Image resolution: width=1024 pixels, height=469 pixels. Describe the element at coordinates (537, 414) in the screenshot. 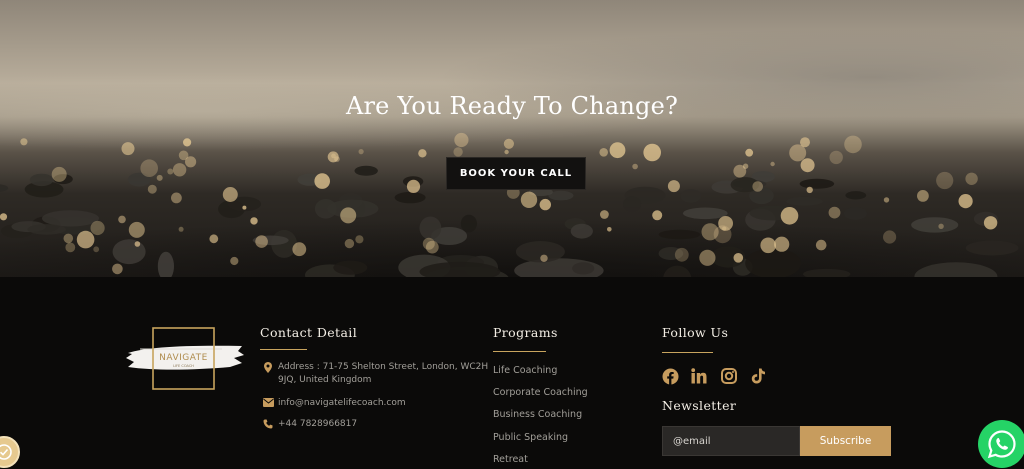

I see `program-business-coaching: Business Coaching` at that location.